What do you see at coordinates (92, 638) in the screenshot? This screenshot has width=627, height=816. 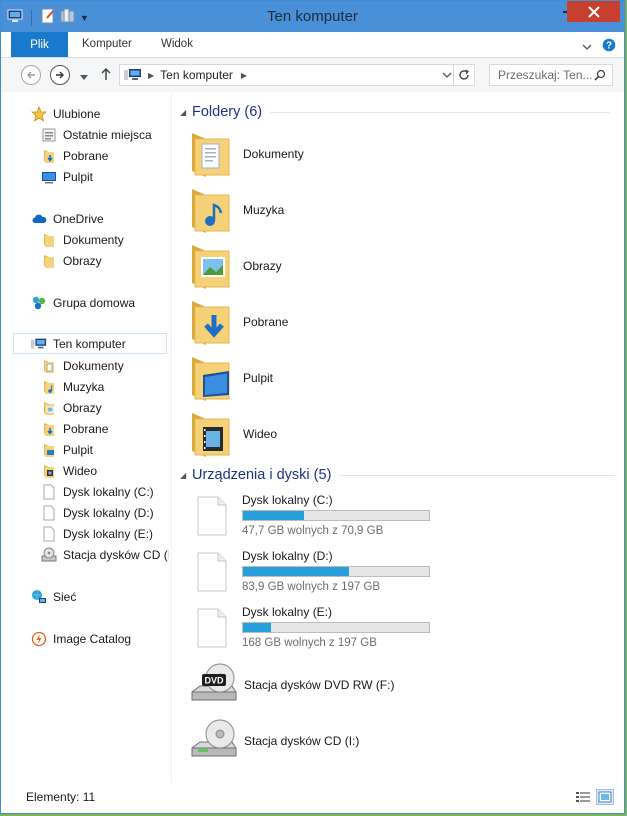 I see `nav-label: Image Catalog` at bounding box center [92, 638].